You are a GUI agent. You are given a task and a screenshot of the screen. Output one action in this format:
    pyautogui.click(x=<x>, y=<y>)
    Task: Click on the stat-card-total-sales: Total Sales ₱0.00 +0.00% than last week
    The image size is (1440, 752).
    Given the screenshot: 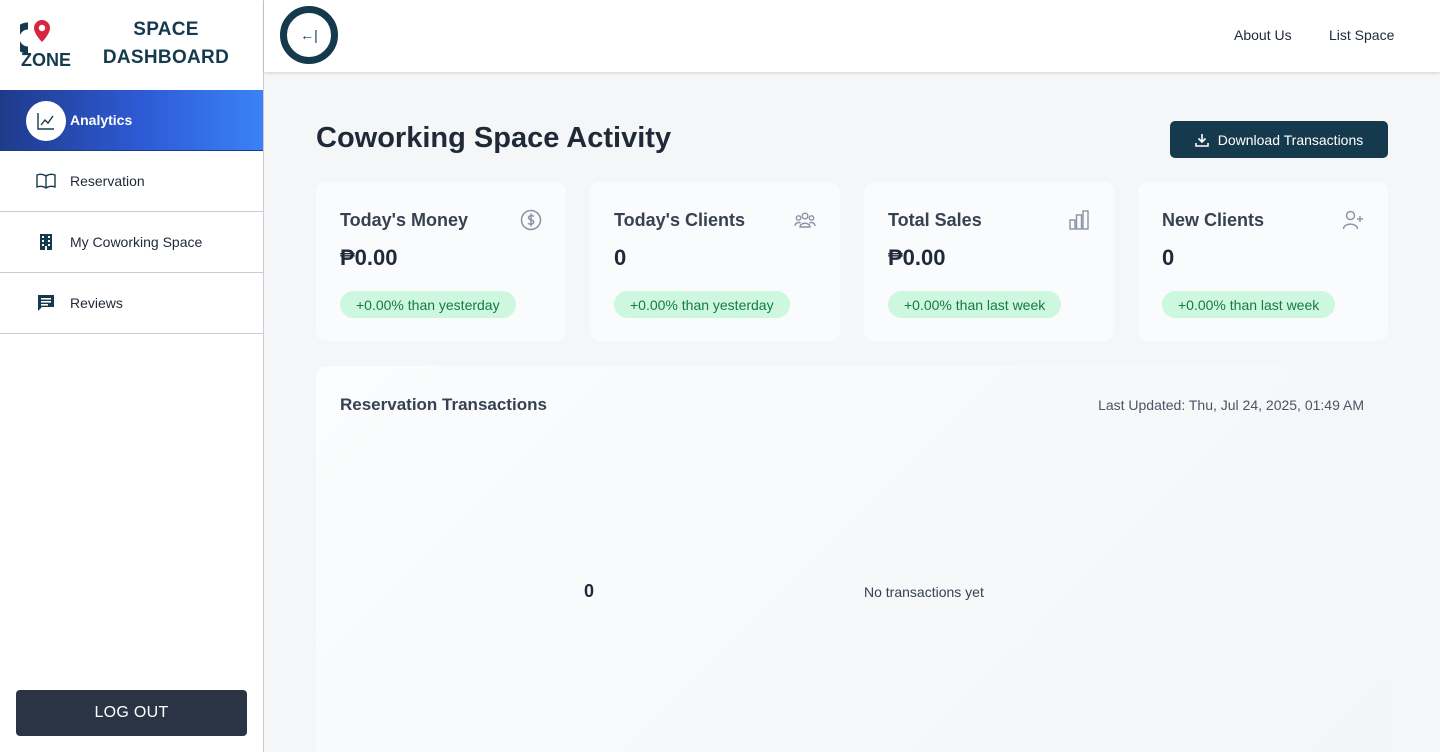 What is the action you would take?
    pyautogui.click(x=989, y=261)
    